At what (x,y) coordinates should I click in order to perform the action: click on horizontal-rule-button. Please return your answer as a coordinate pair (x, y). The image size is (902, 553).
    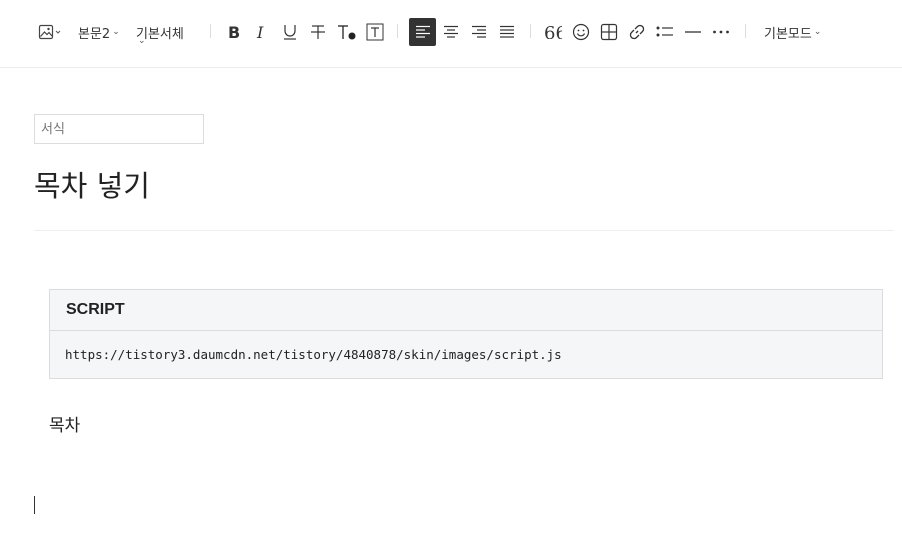
    Looking at the image, I should click on (693, 32).